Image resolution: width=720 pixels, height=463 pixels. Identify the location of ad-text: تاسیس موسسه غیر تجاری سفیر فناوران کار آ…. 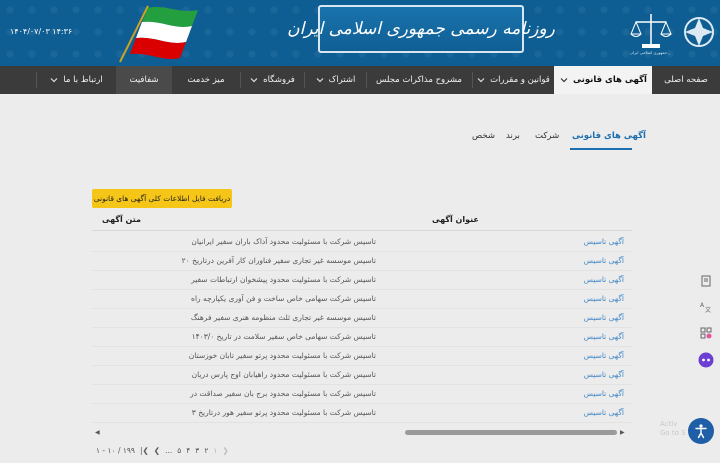
(278, 260).